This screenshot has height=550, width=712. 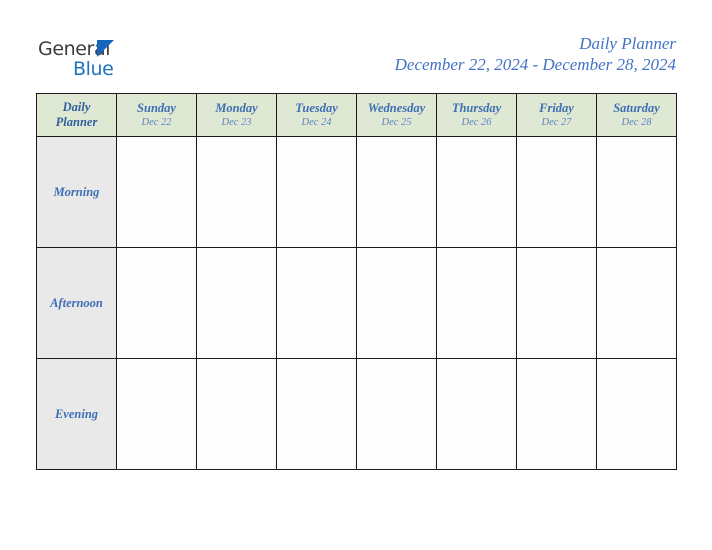 What do you see at coordinates (76, 122) in the screenshot?
I see `corner-line-2: Planner` at bounding box center [76, 122].